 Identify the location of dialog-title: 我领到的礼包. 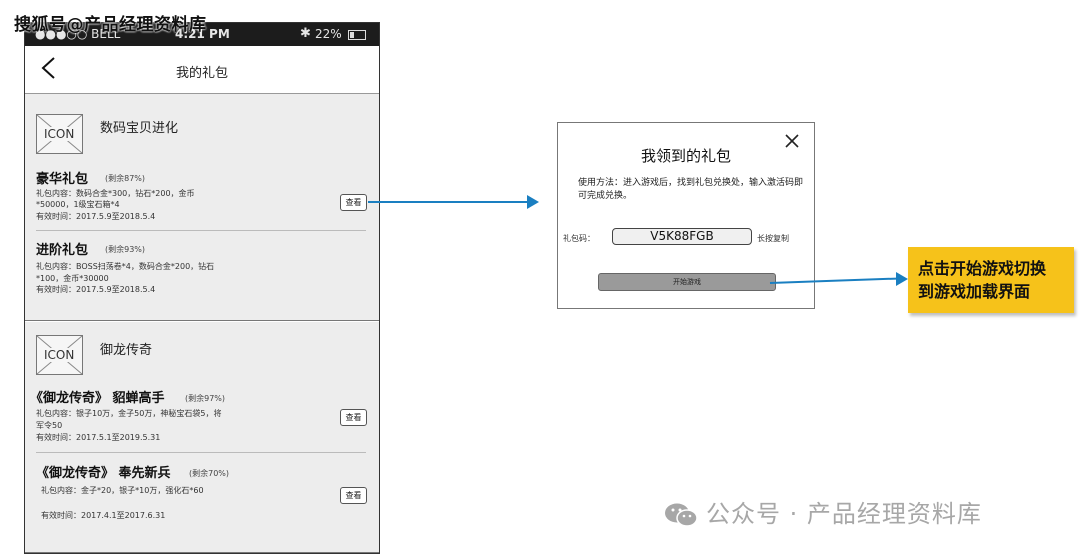
(685, 156).